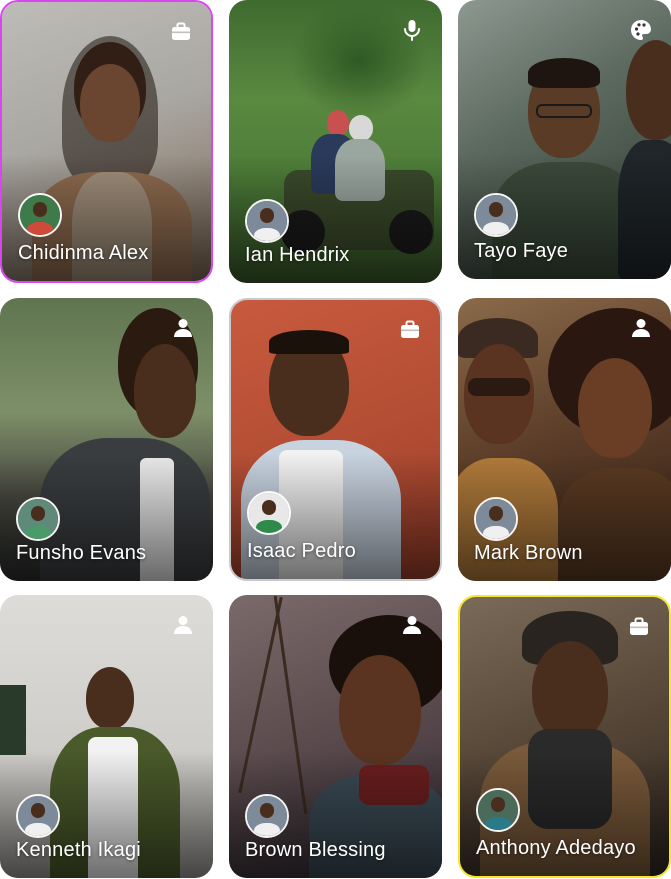  What do you see at coordinates (315, 850) in the screenshot?
I see `participant-name: Brown Blessing` at bounding box center [315, 850].